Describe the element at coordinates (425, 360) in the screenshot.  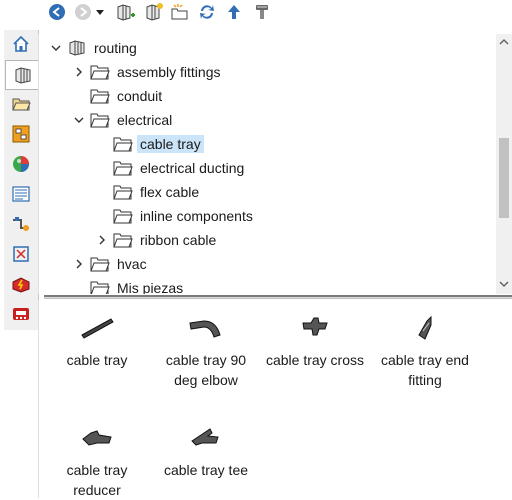
I see `gallery-item-label: cable tray end` at that location.